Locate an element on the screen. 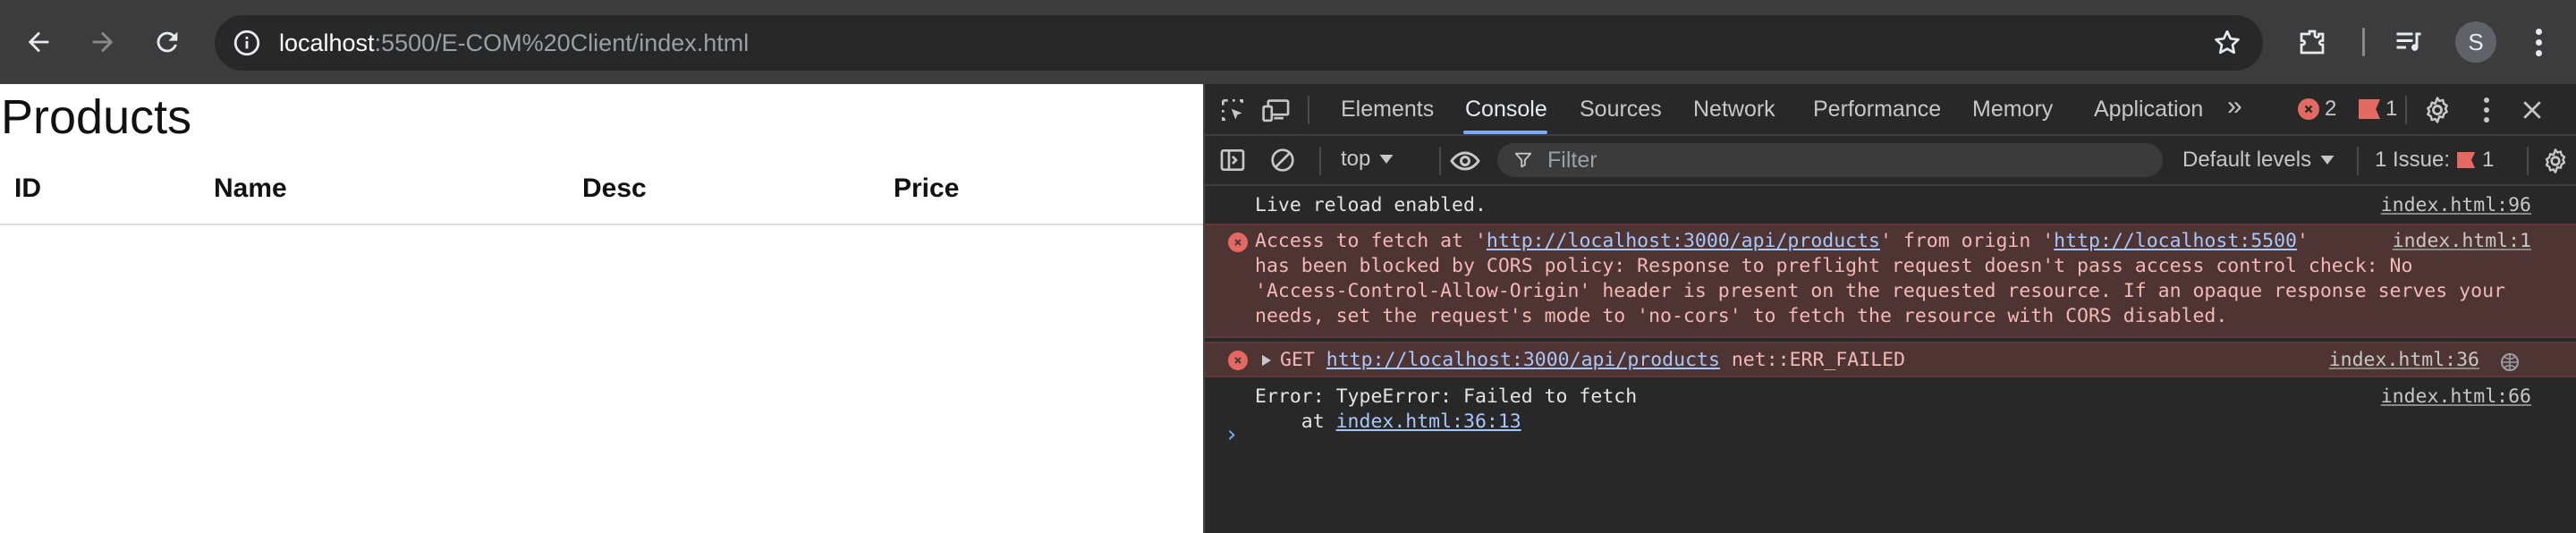  extensions-button is located at coordinates (2312, 42).